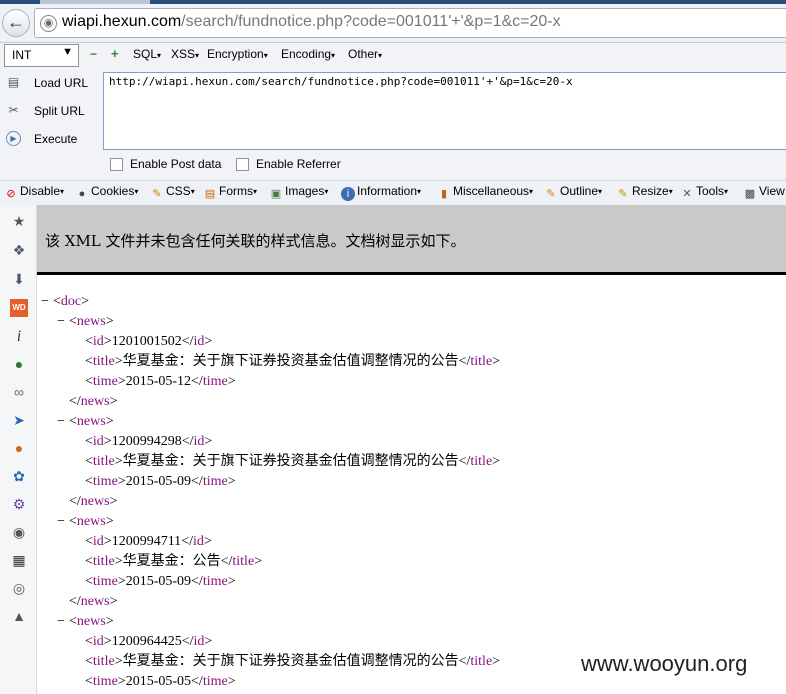 The height and width of the screenshot is (694, 786). What do you see at coordinates (19, 560) in the screenshot?
I see `grid-icon: ▦` at bounding box center [19, 560].